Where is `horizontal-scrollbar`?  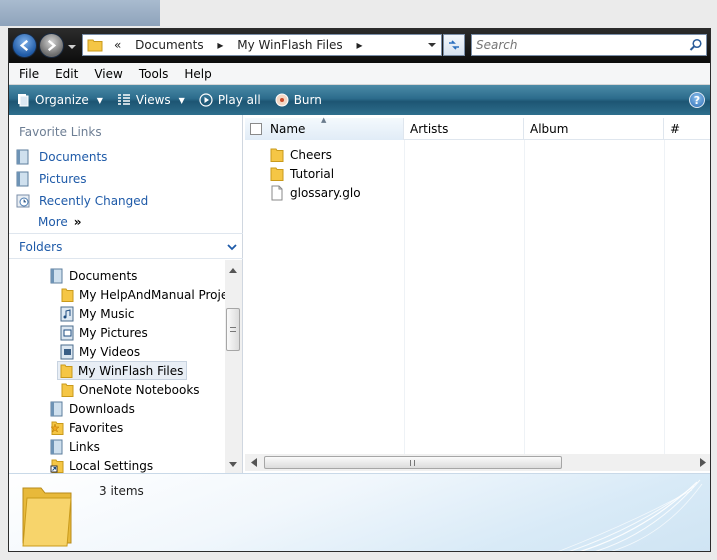
horizontal-scrollbar is located at coordinates (477, 462).